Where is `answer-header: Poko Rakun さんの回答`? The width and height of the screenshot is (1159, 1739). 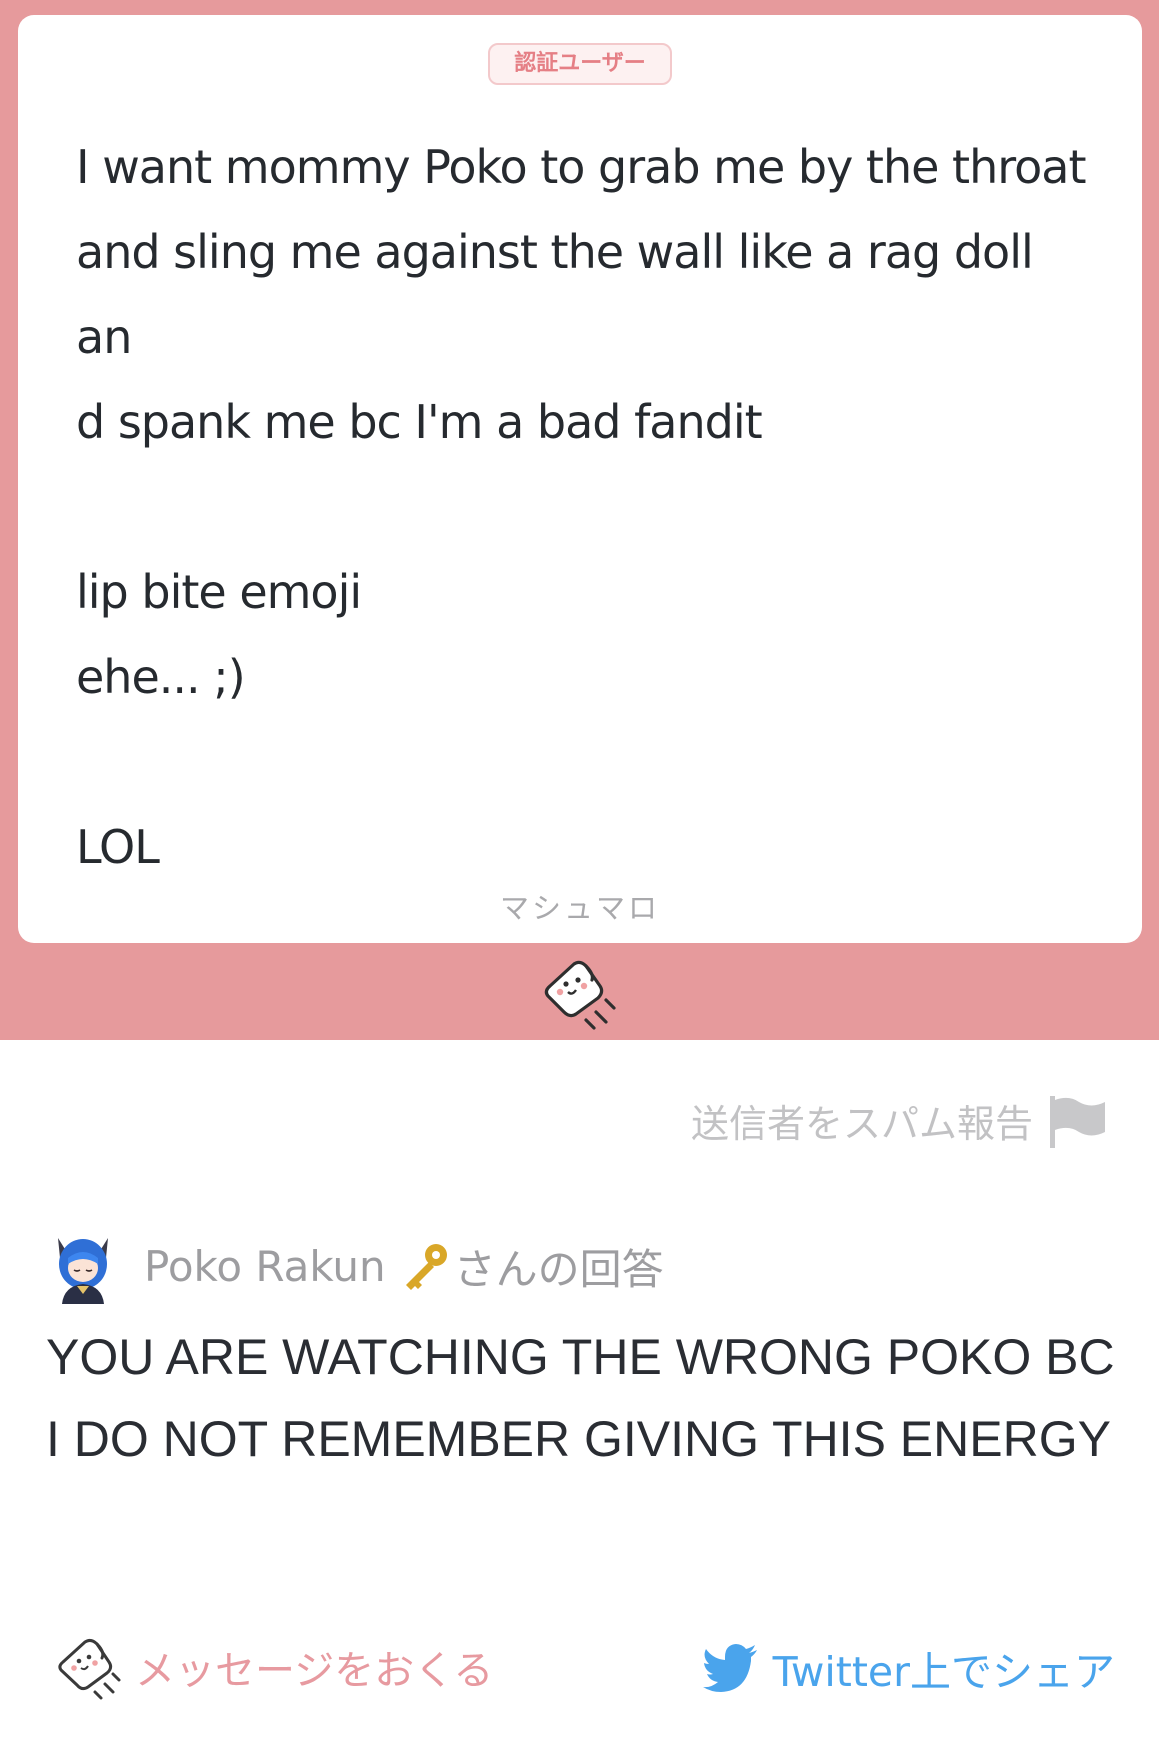
answer-header: Poko Rakun さんの回答 is located at coordinates (357, 1266).